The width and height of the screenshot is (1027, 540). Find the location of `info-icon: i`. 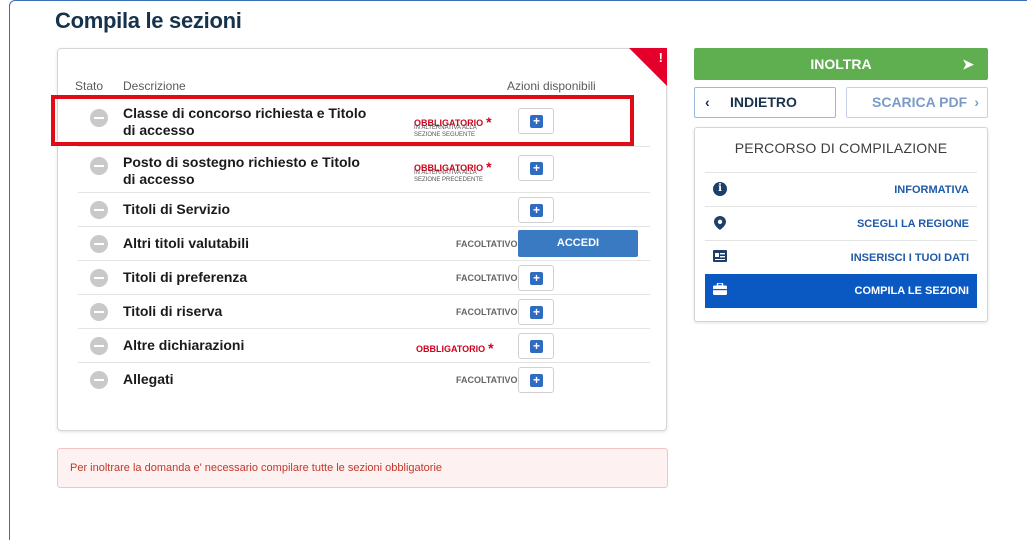

info-icon: i is located at coordinates (720, 189).